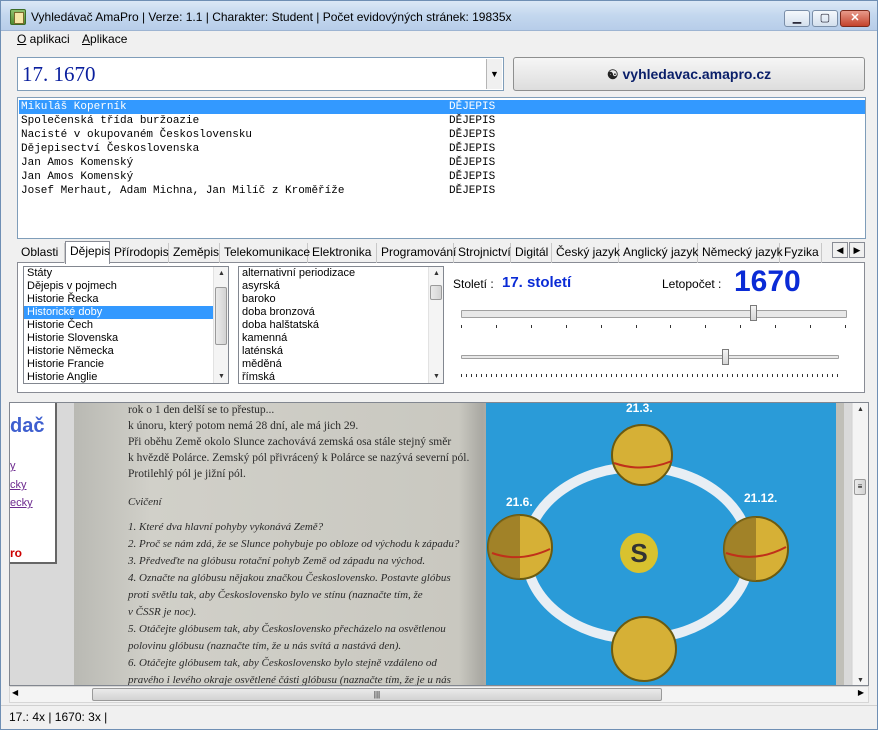  I want to click on period-list-item: doba bronzová, so click(341, 312).